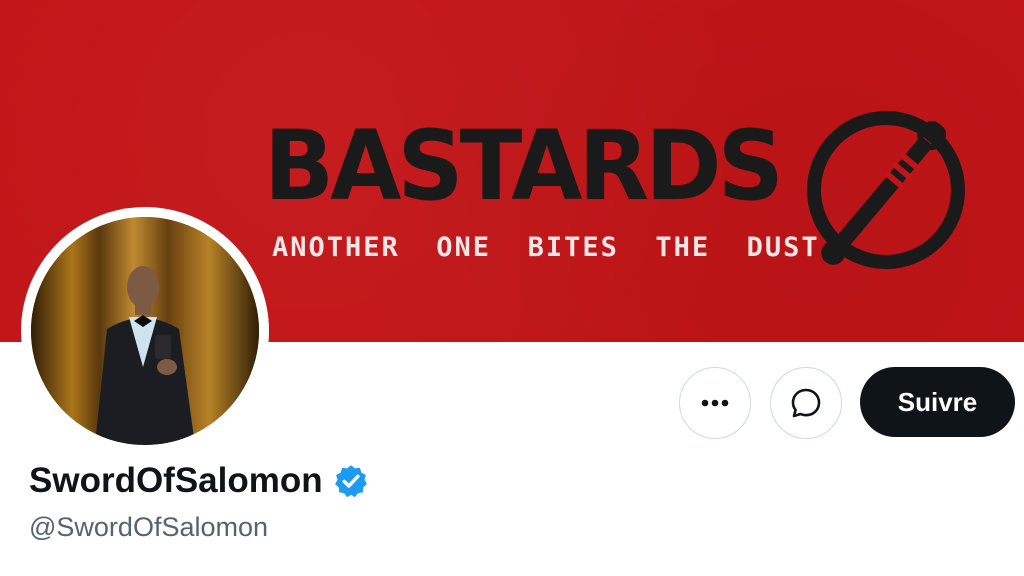 This screenshot has width=1024, height=576. I want to click on avatar-photo, so click(145, 331).